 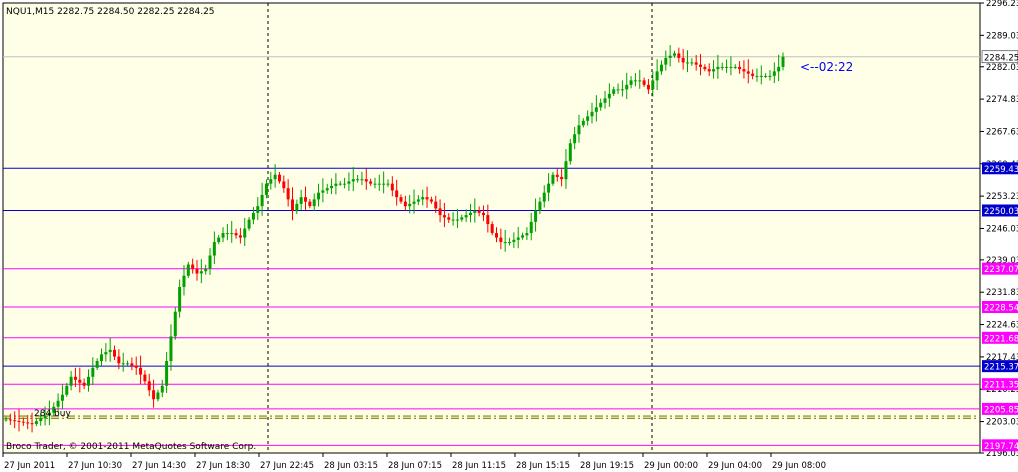 I want to click on x-tick-label-1: 27 Jun 10:30, so click(x=95, y=466).